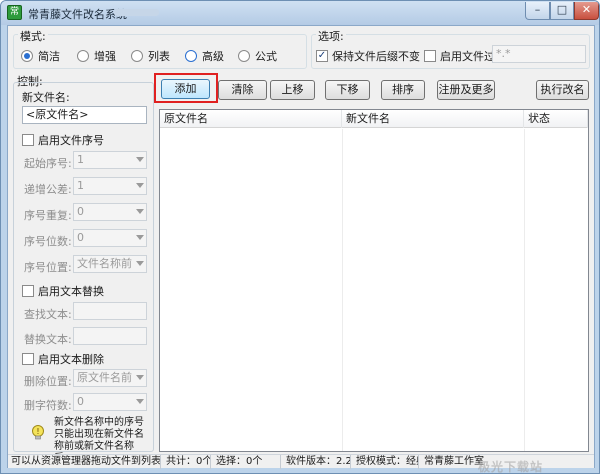 The width and height of the screenshot is (600, 474). What do you see at coordinates (136, 12) in the screenshot?
I see `title-redaction` at bounding box center [136, 12].